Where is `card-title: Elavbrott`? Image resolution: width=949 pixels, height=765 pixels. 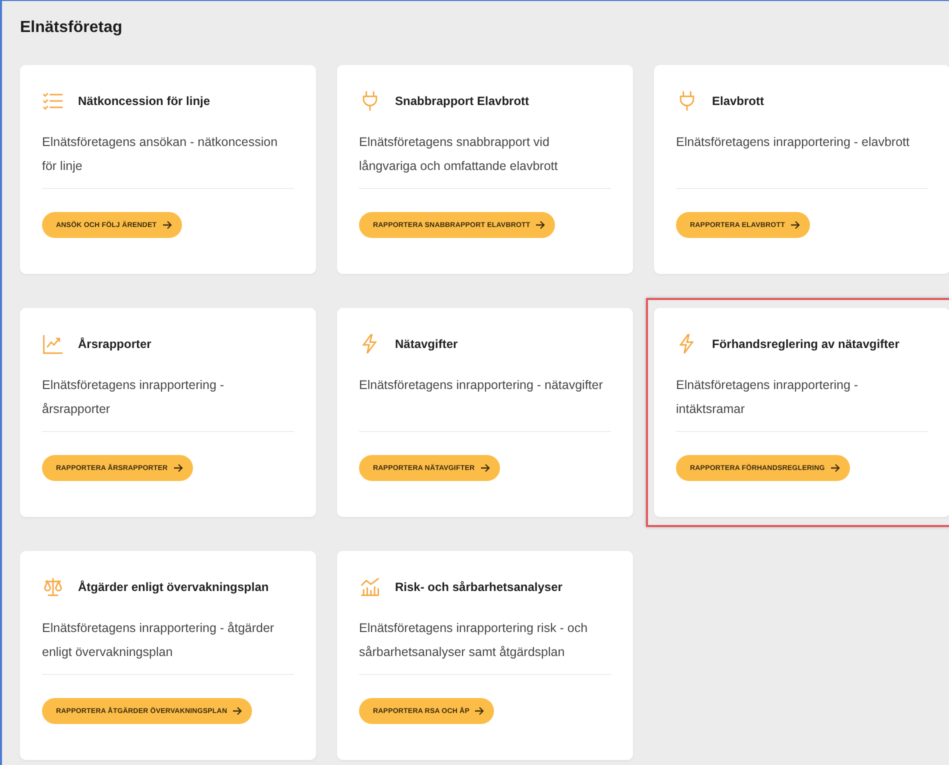 card-title: Elavbrott is located at coordinates (738, 101).